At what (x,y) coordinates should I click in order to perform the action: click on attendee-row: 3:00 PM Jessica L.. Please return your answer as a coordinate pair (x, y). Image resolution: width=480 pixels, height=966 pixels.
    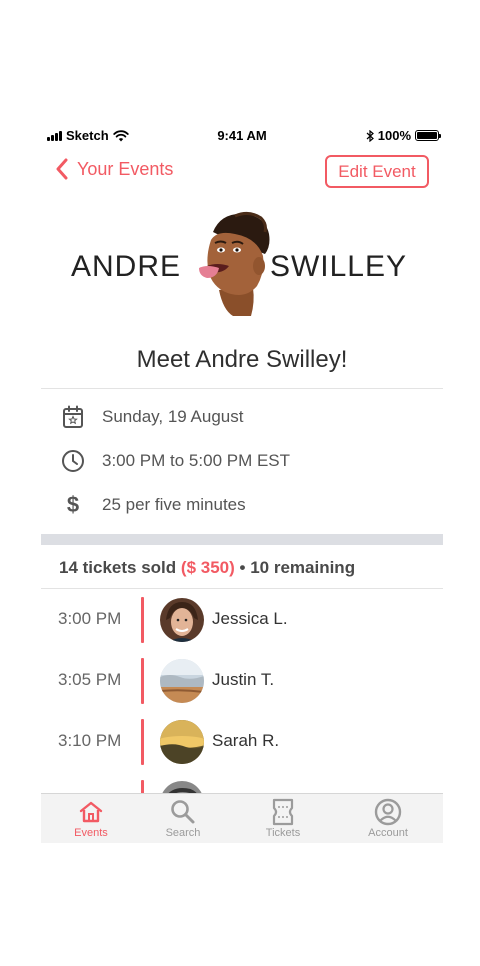
    Looking at the image, I should click on (242, 620).